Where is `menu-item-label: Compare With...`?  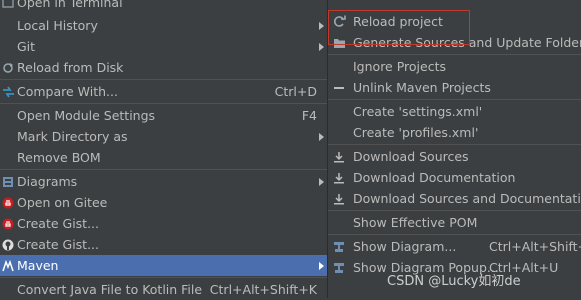 menu-item-label: Compare With... is located at coordinates (67, 91).